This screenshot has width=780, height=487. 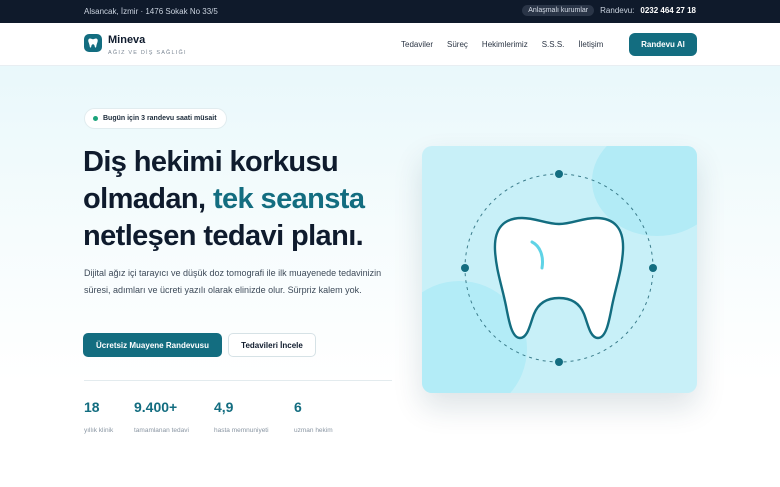 I want to click on hero-title-accent: tek seansta, so click(x=288, y=199).